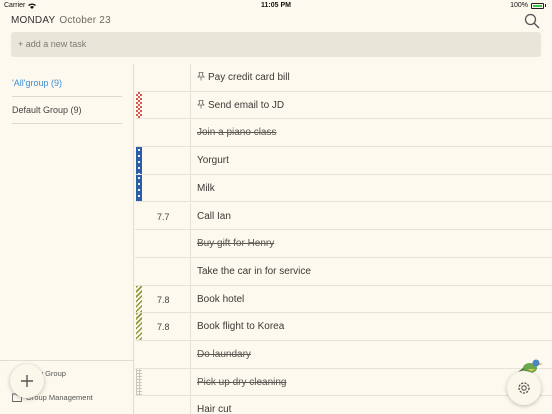  What do you see at coordinates (519, 5) in the screenshot?
I see `battery-percent: 100%` at bounding box center [519, 5].